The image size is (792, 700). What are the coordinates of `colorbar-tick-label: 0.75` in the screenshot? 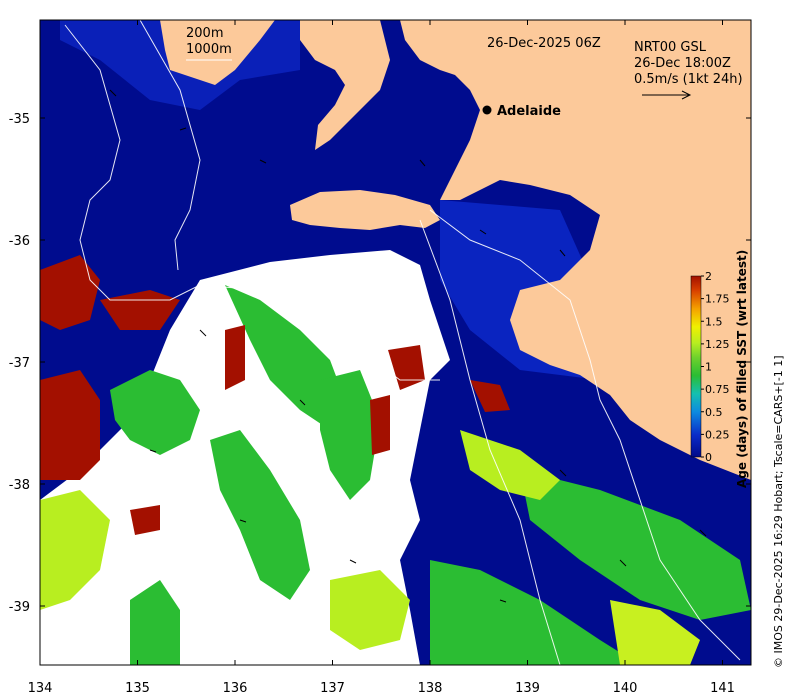 It's located at (717, 389).